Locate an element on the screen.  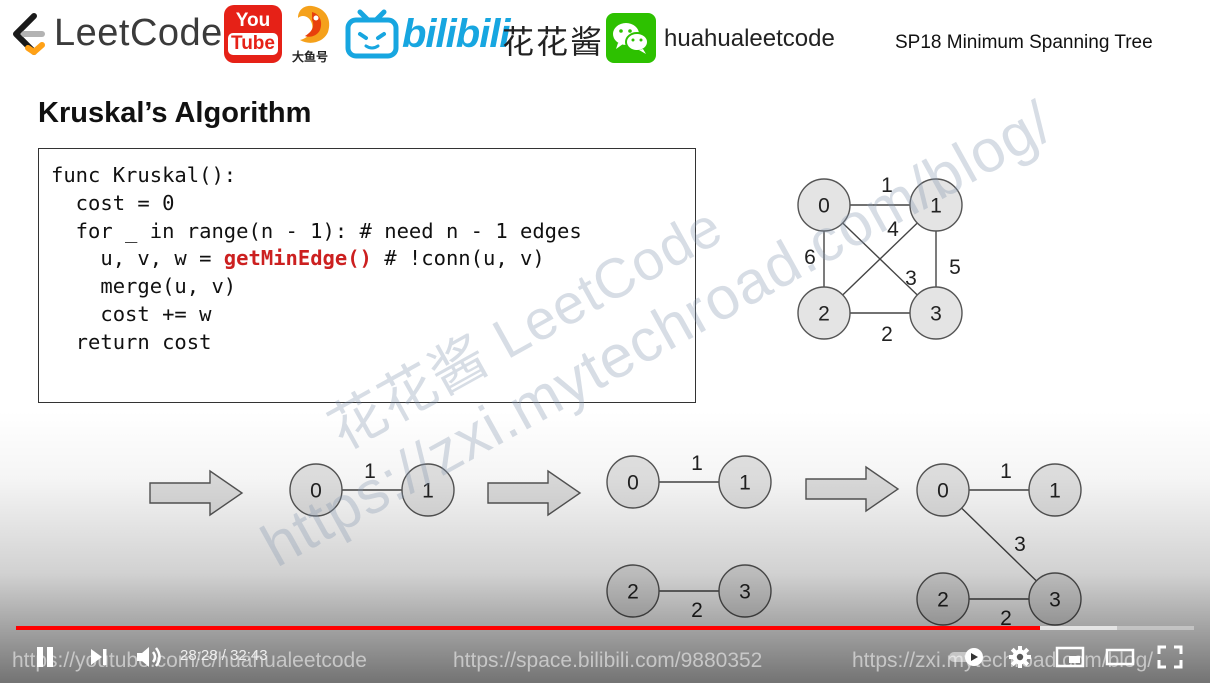
pause-button is located at coordinates (45, 657).